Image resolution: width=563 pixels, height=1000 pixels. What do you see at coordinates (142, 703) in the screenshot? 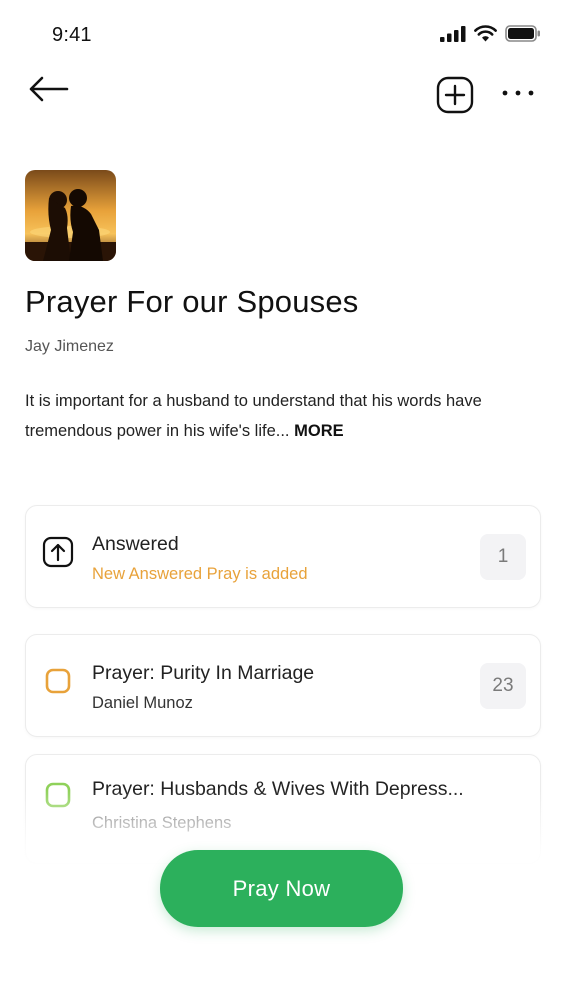
I see `card-subtitle: Daniel Munoz` at bounding box center [142, 703].